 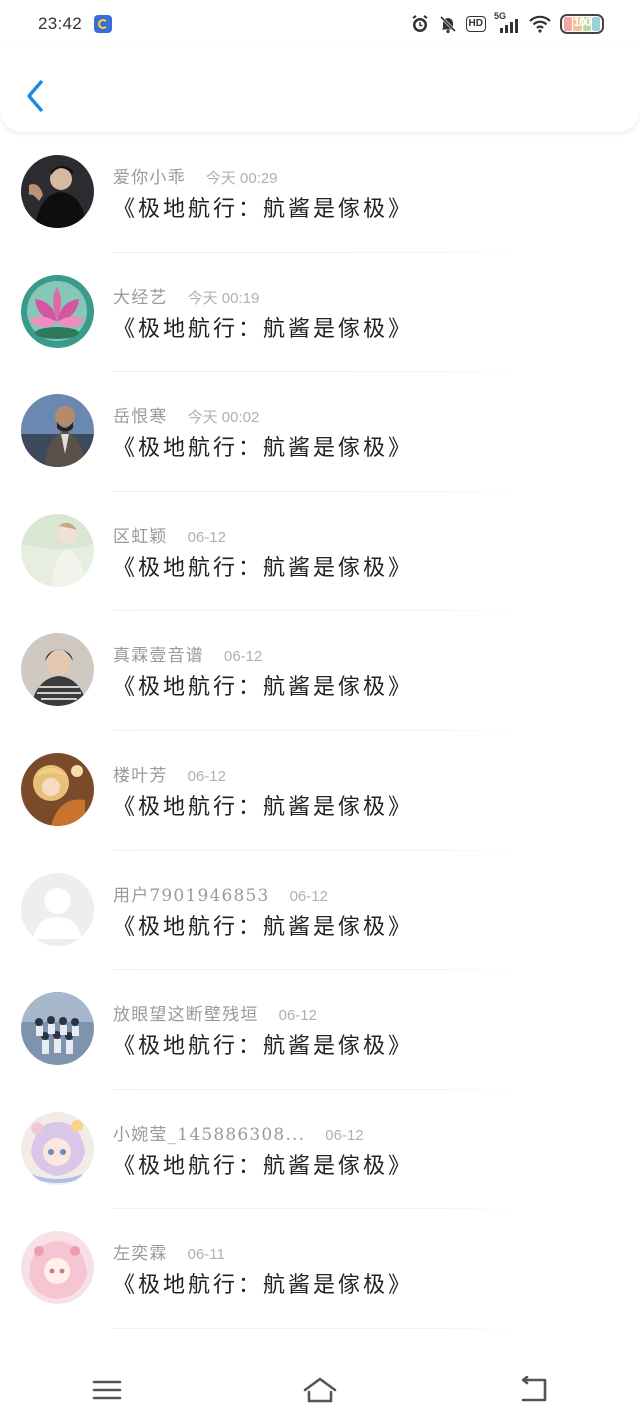 What do you see at coordinates (223, 298) in the screenshot?
I see `timestamp: 今天 00:19` at bounding box center [223, 298].